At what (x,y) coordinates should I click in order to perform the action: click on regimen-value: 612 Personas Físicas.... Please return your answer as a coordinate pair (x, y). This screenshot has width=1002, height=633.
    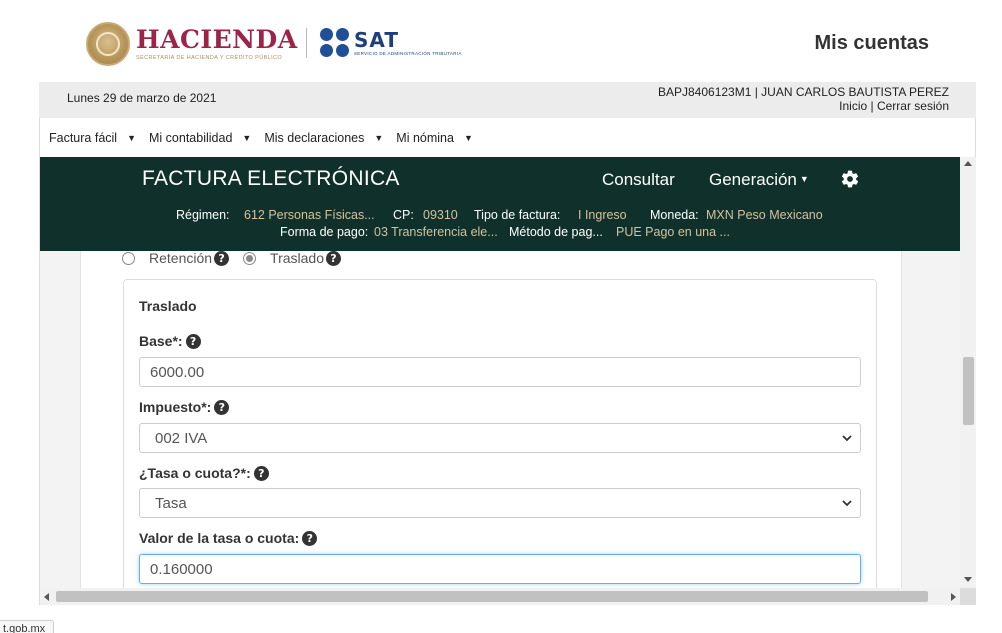
    Looking at the image, I should click on (309, 215).